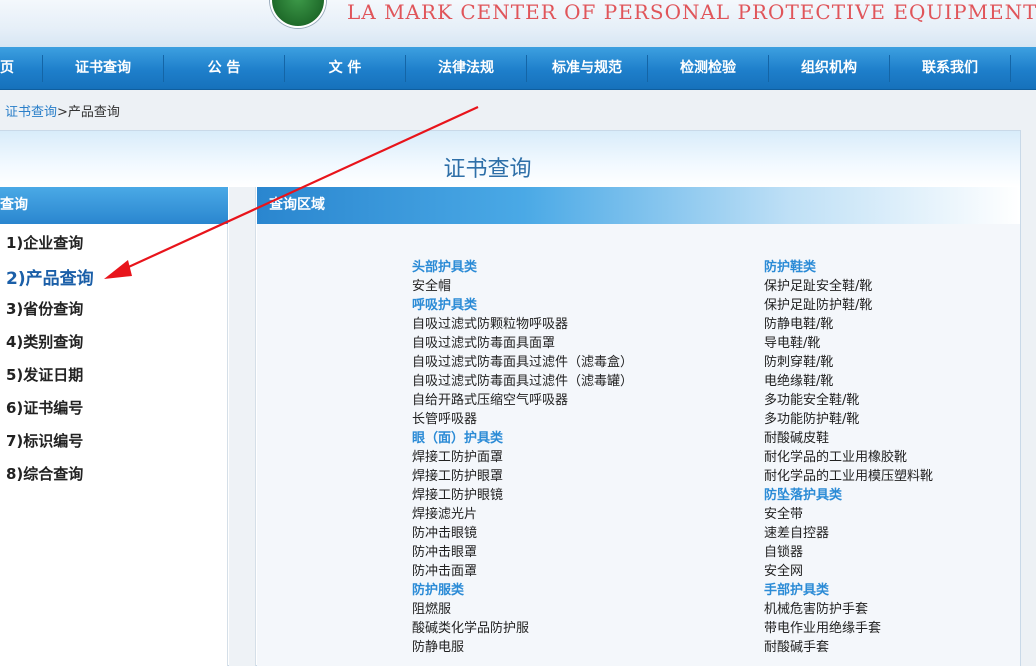  Describe the element at coordinates (470, 628) in the screenshot. I see `product-link: 酸碱类化学品防护服` at that location.